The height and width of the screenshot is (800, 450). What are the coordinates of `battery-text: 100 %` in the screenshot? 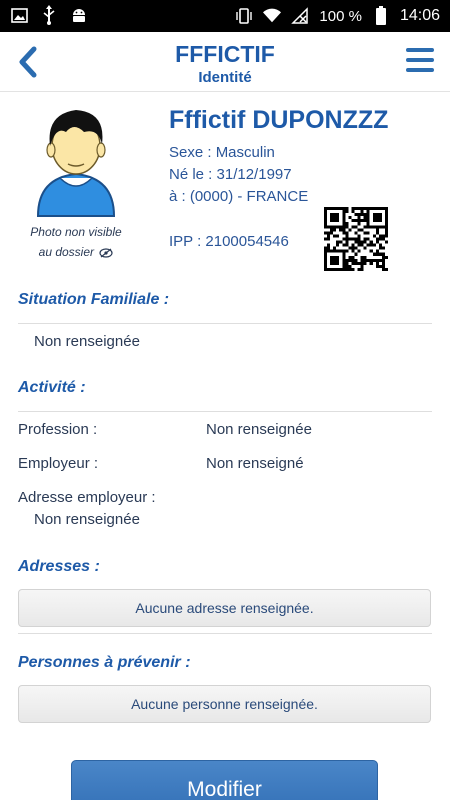 It's located at (340, 16).